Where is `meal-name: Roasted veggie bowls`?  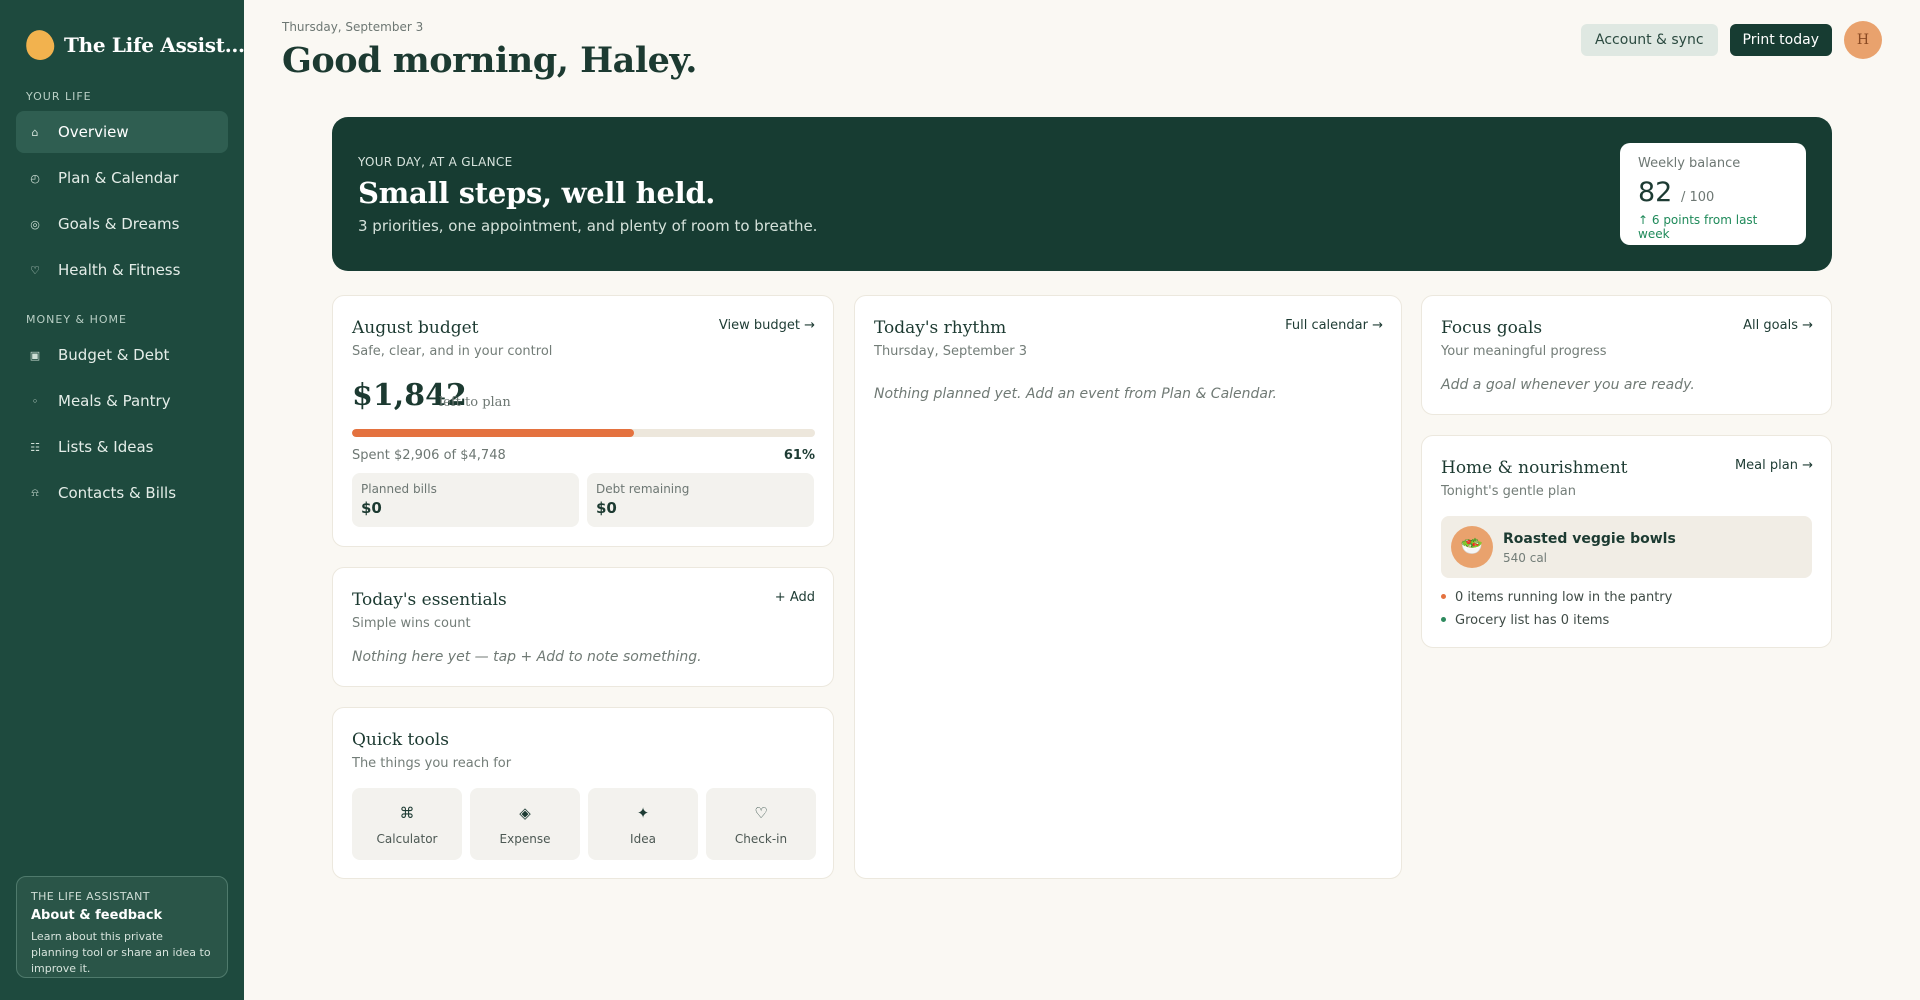 meal-name: Roasted veggie bowls is located at coordinates (1589, 539).